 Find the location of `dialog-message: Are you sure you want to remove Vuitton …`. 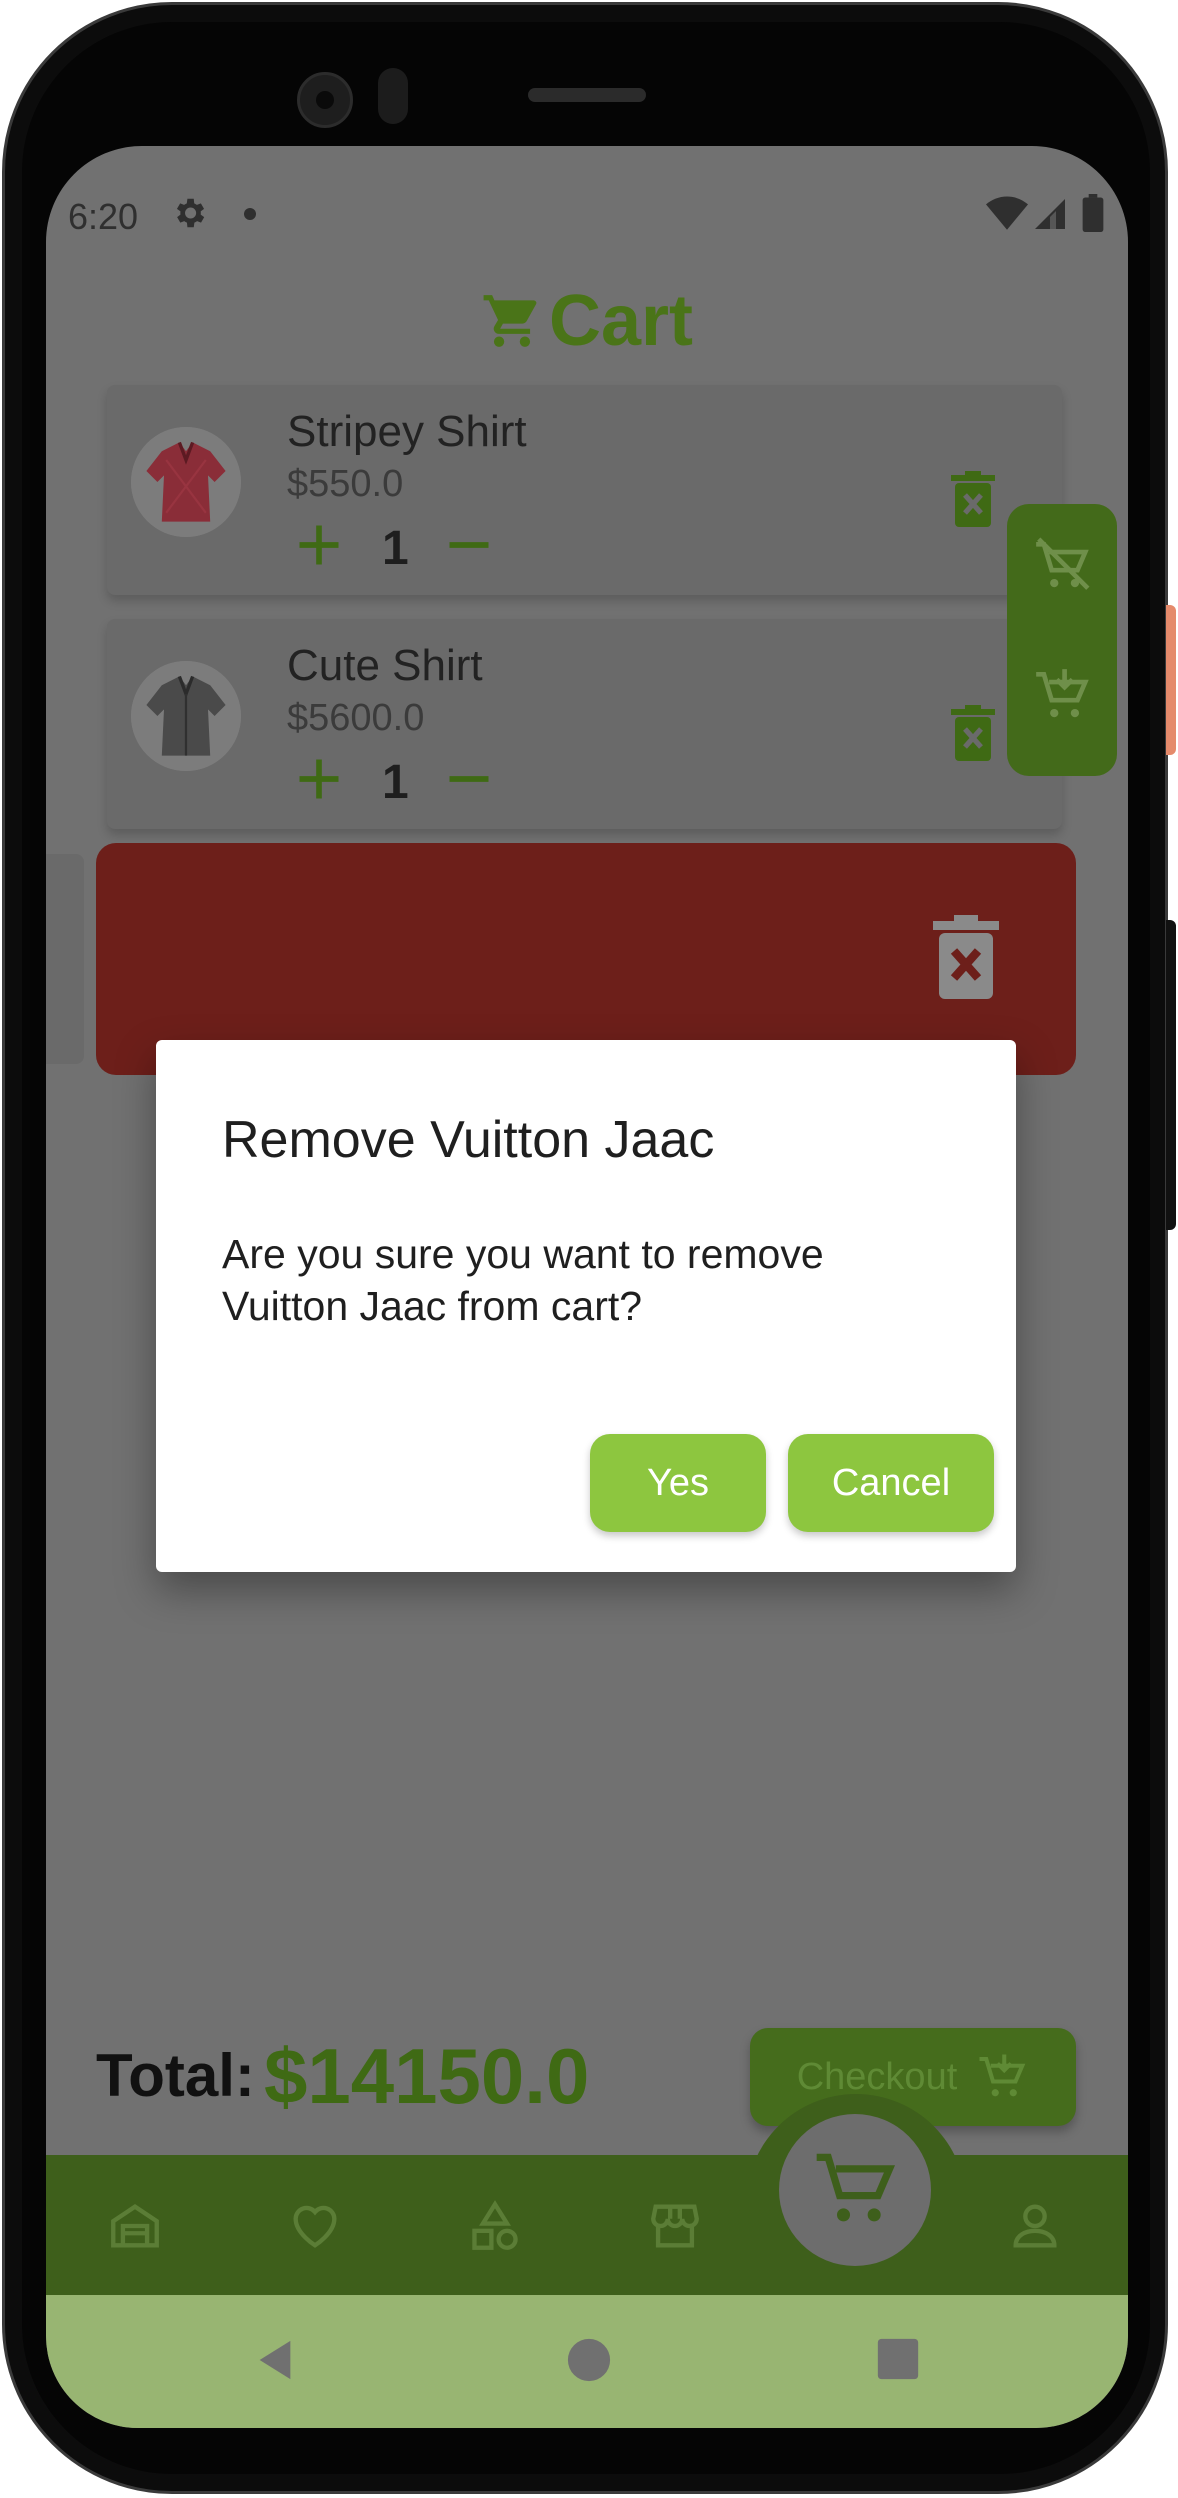

dialog-message: Are you sure you want to remove Vuitton … is located at coordinates (523, 1280).